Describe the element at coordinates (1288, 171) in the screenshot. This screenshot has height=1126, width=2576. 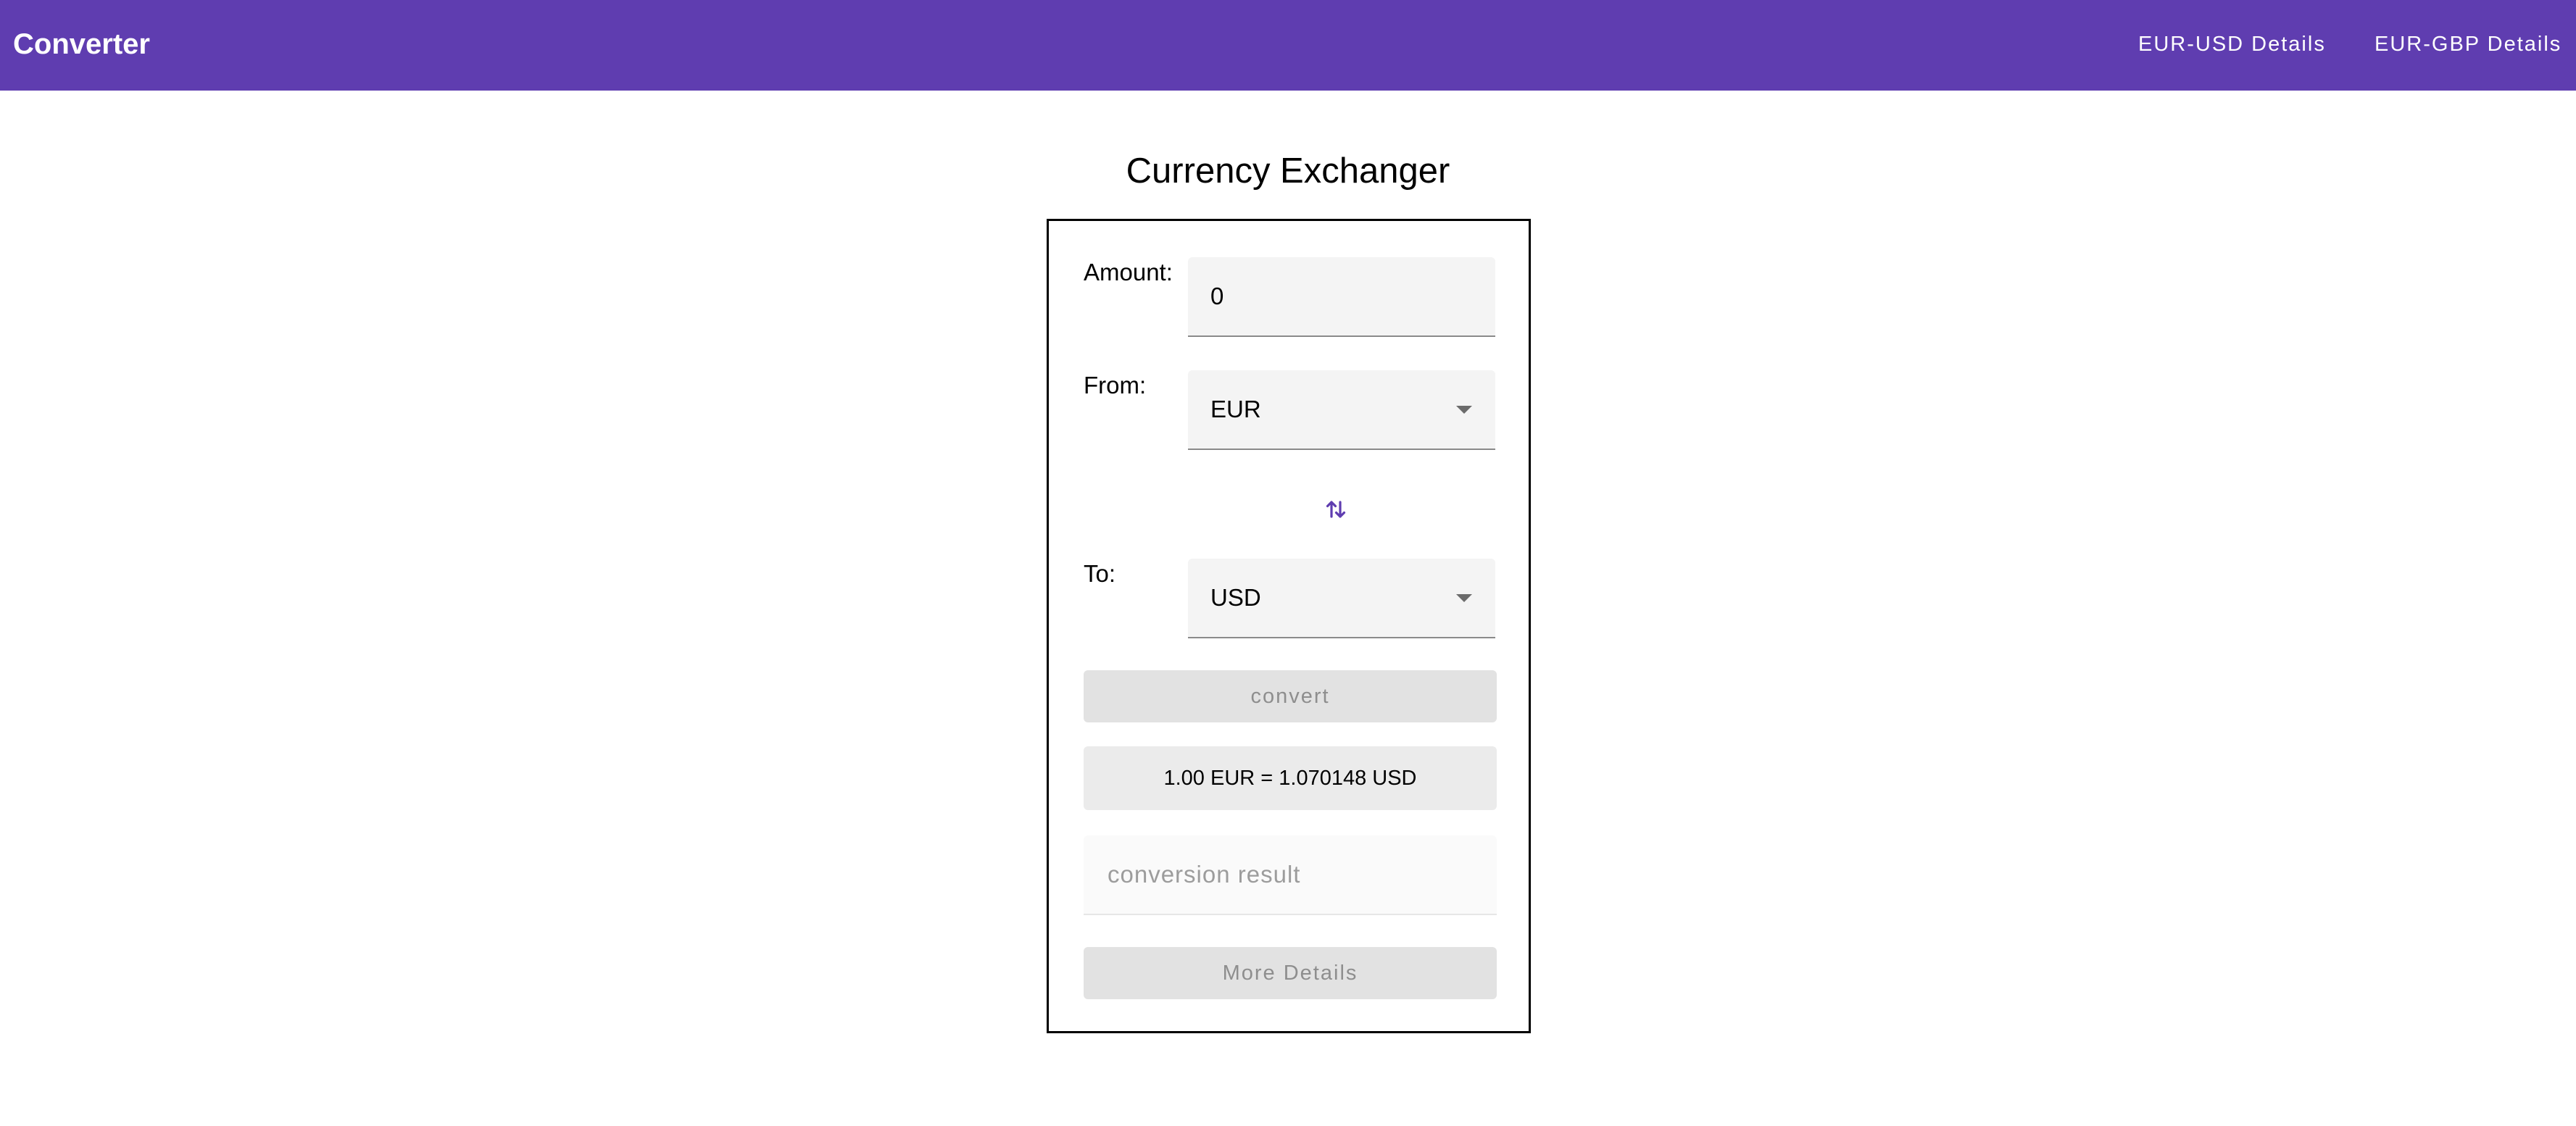
I see `page-heading: Currency Exchanger` at that location.